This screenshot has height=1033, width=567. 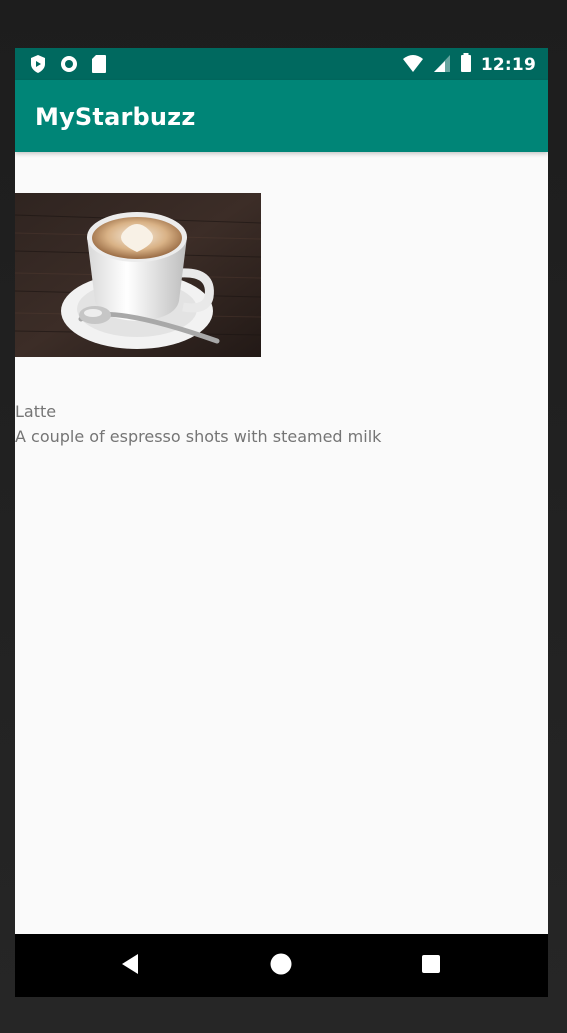 What do you see at coordinates (466, 65) in the screenshot?
I see `battery-icon` at bounding box center [466, 65].